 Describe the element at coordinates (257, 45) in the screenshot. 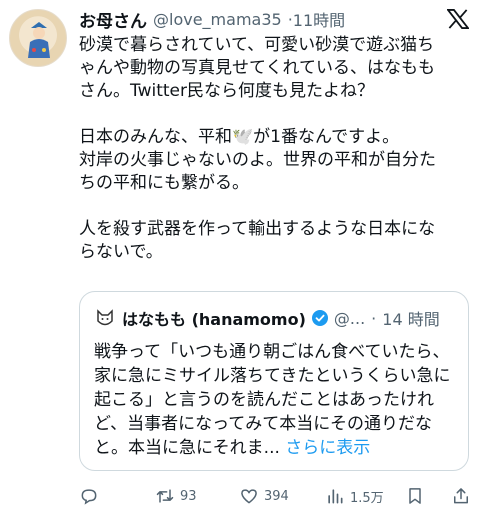

I see `tweet-line: 砂漠で暮らされていて、可愛い砂漠で遊ぶ猫ち` at that location.